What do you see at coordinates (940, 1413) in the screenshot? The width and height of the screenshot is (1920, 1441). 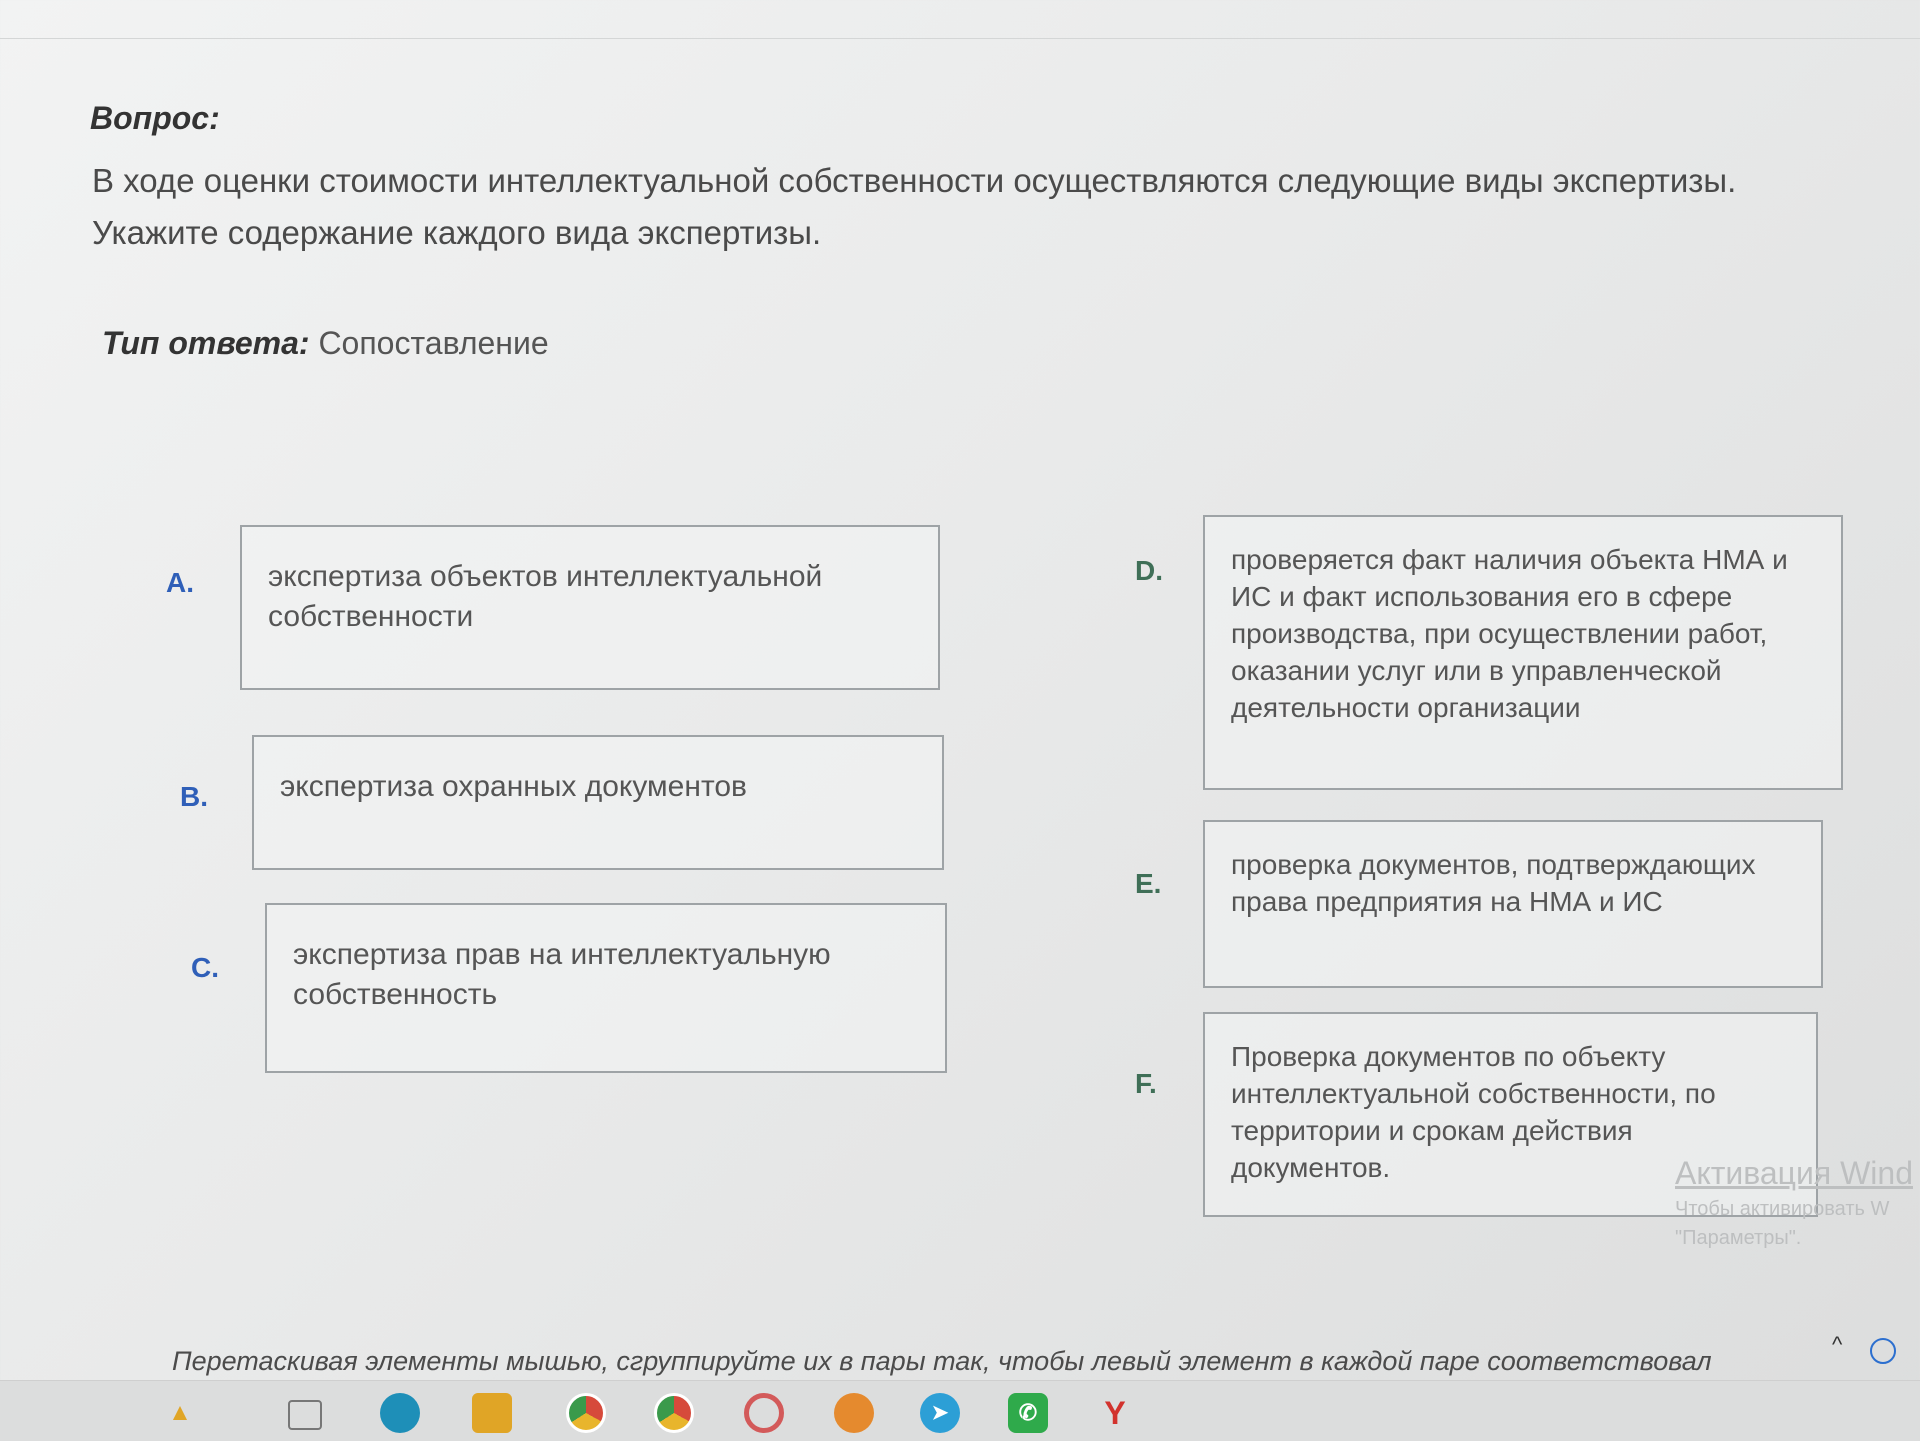 I see `telegram-icon: ➤` at bounding box center [940, 1413].